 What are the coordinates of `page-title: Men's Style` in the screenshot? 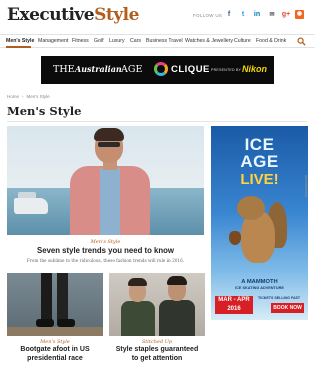 It's located at (44, 111).